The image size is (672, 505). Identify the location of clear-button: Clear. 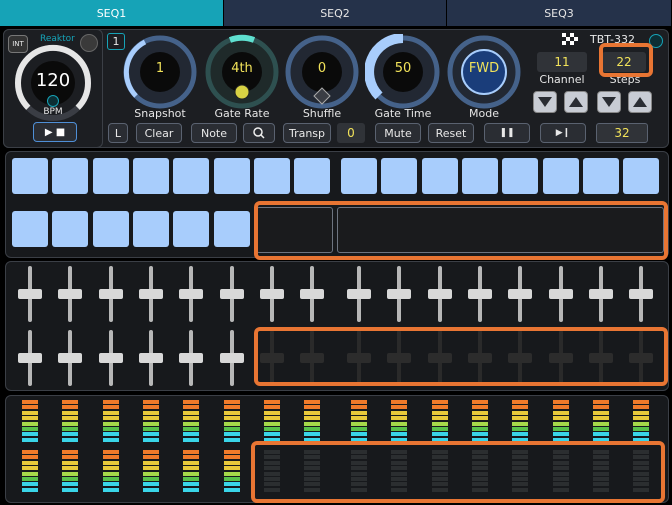
(159, 133).